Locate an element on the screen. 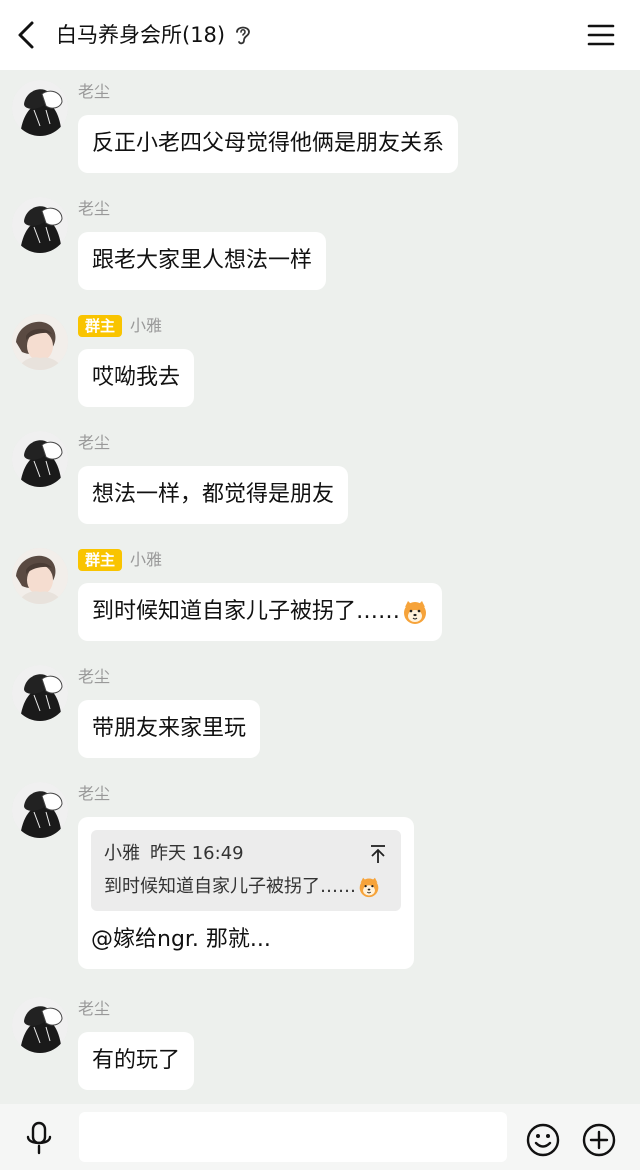 The height and width of the screenshot is (1170, 640). chat-title: 白马养身会所(18) is located at coordinates (140, 35).